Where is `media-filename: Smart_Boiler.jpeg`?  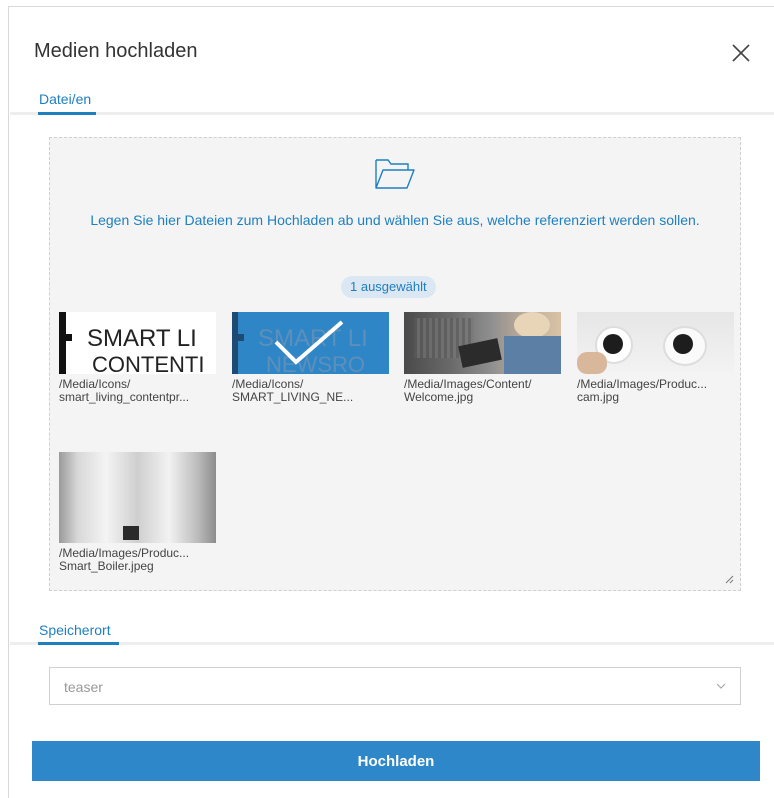
media-filename: Smart_Boiler.jpeg is located at coordinates (106, 566).